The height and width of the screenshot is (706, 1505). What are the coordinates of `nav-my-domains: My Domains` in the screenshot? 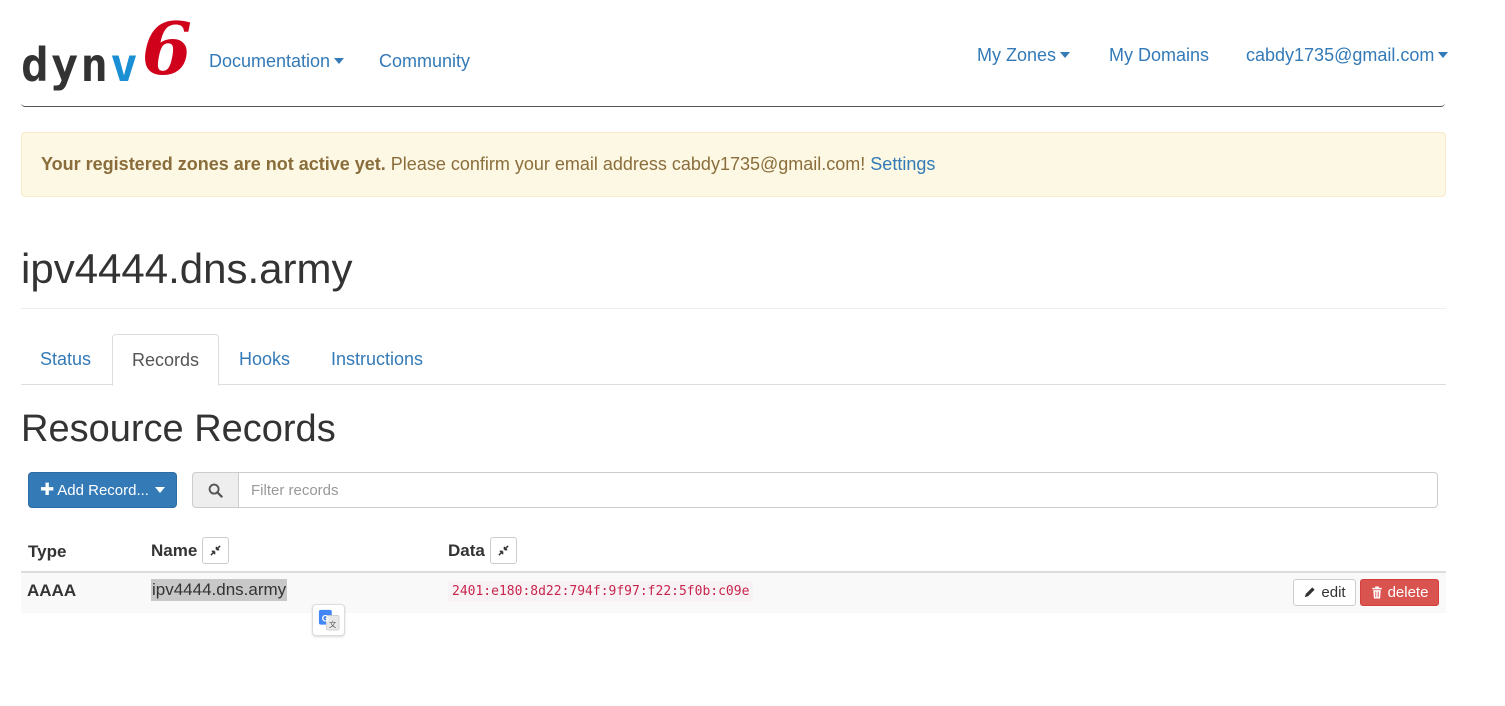 It's located at (1159, 55).